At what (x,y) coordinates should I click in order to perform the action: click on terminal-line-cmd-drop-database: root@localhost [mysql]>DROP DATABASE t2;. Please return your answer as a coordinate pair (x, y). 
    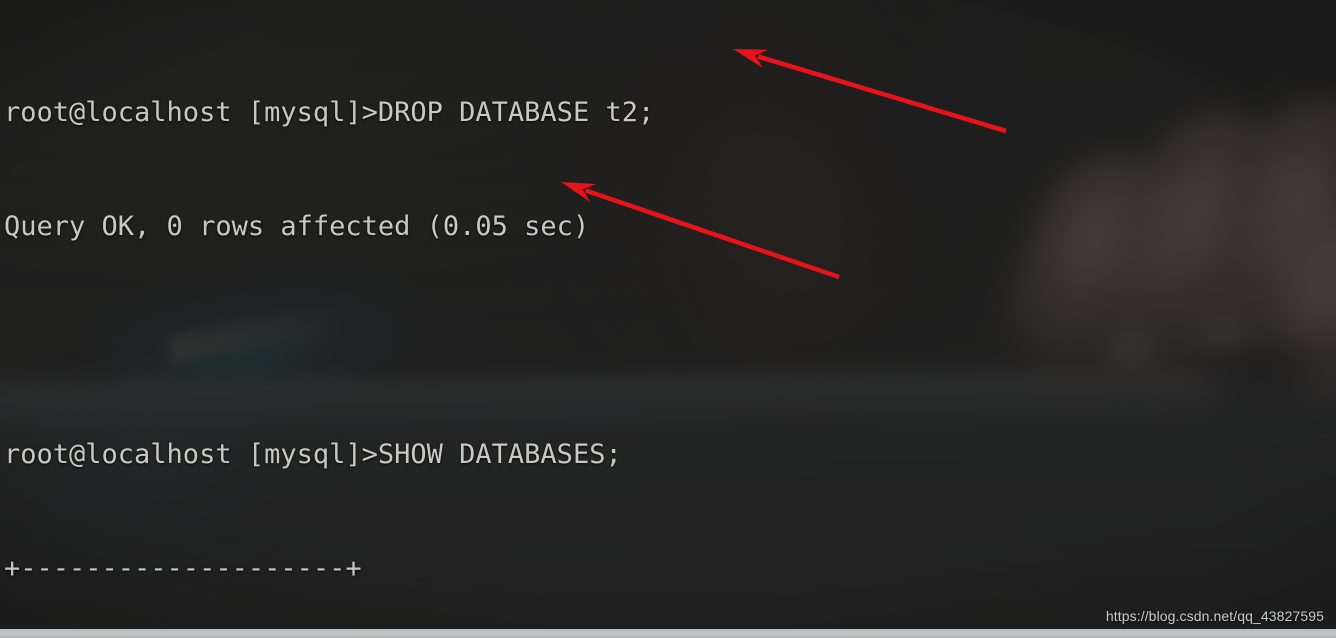
    Looking at the image, I should click on (329, 112).